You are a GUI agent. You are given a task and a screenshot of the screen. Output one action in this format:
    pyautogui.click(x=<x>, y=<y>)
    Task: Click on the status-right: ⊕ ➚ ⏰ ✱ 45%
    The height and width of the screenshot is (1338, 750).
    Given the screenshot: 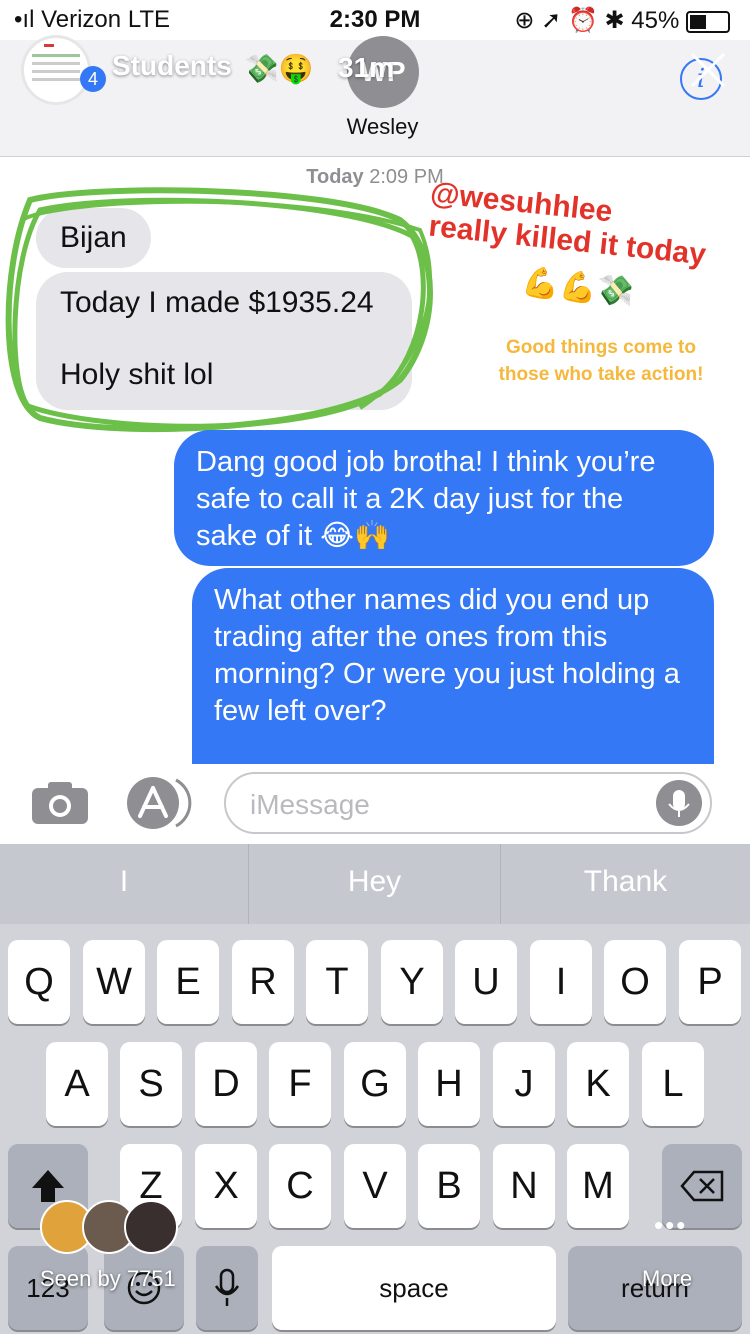 What is the action you would take?
    pyautogui.click(x=622, y=20)
    